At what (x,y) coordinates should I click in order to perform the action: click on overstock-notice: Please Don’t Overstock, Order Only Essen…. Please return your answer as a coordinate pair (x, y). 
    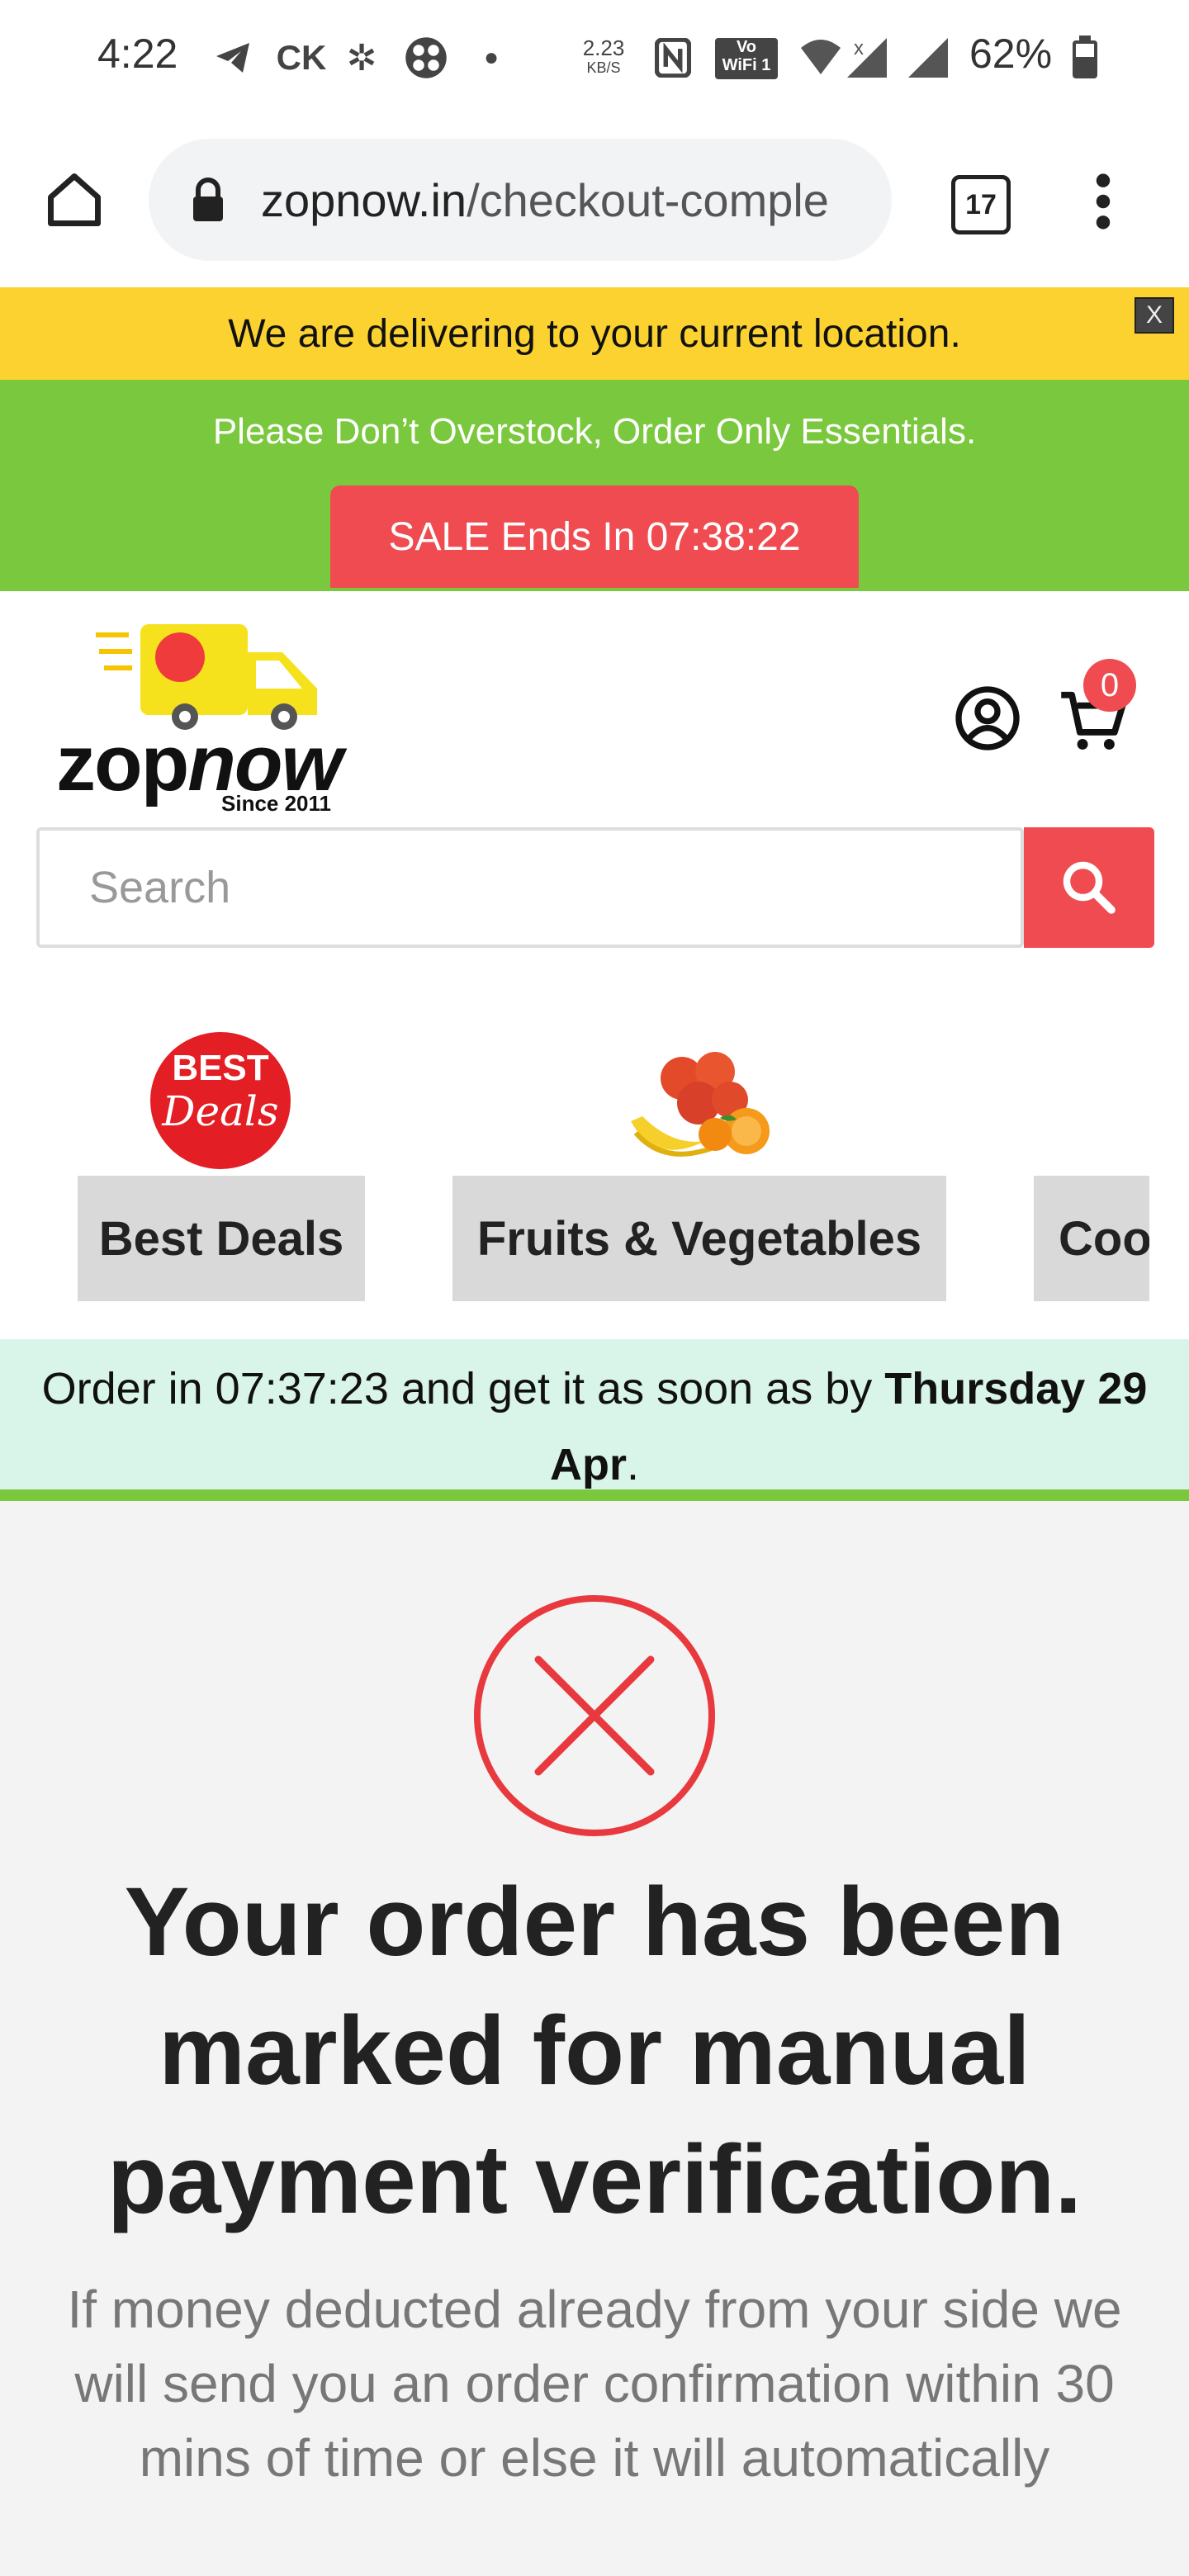
    Looking at the image, I should click on (594, 431).